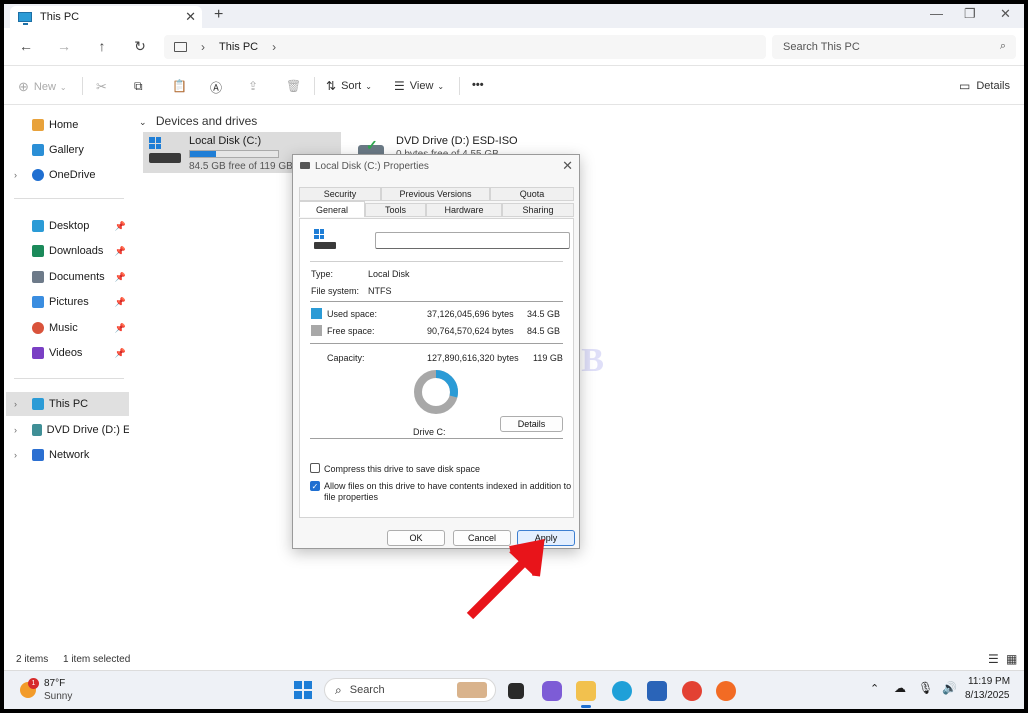 This screenshot has height=713, width=1028. What do you see at coordinates (399, 86) in the screenshot?
I see `view-icon: ☰` at bounding box center [399, 86].